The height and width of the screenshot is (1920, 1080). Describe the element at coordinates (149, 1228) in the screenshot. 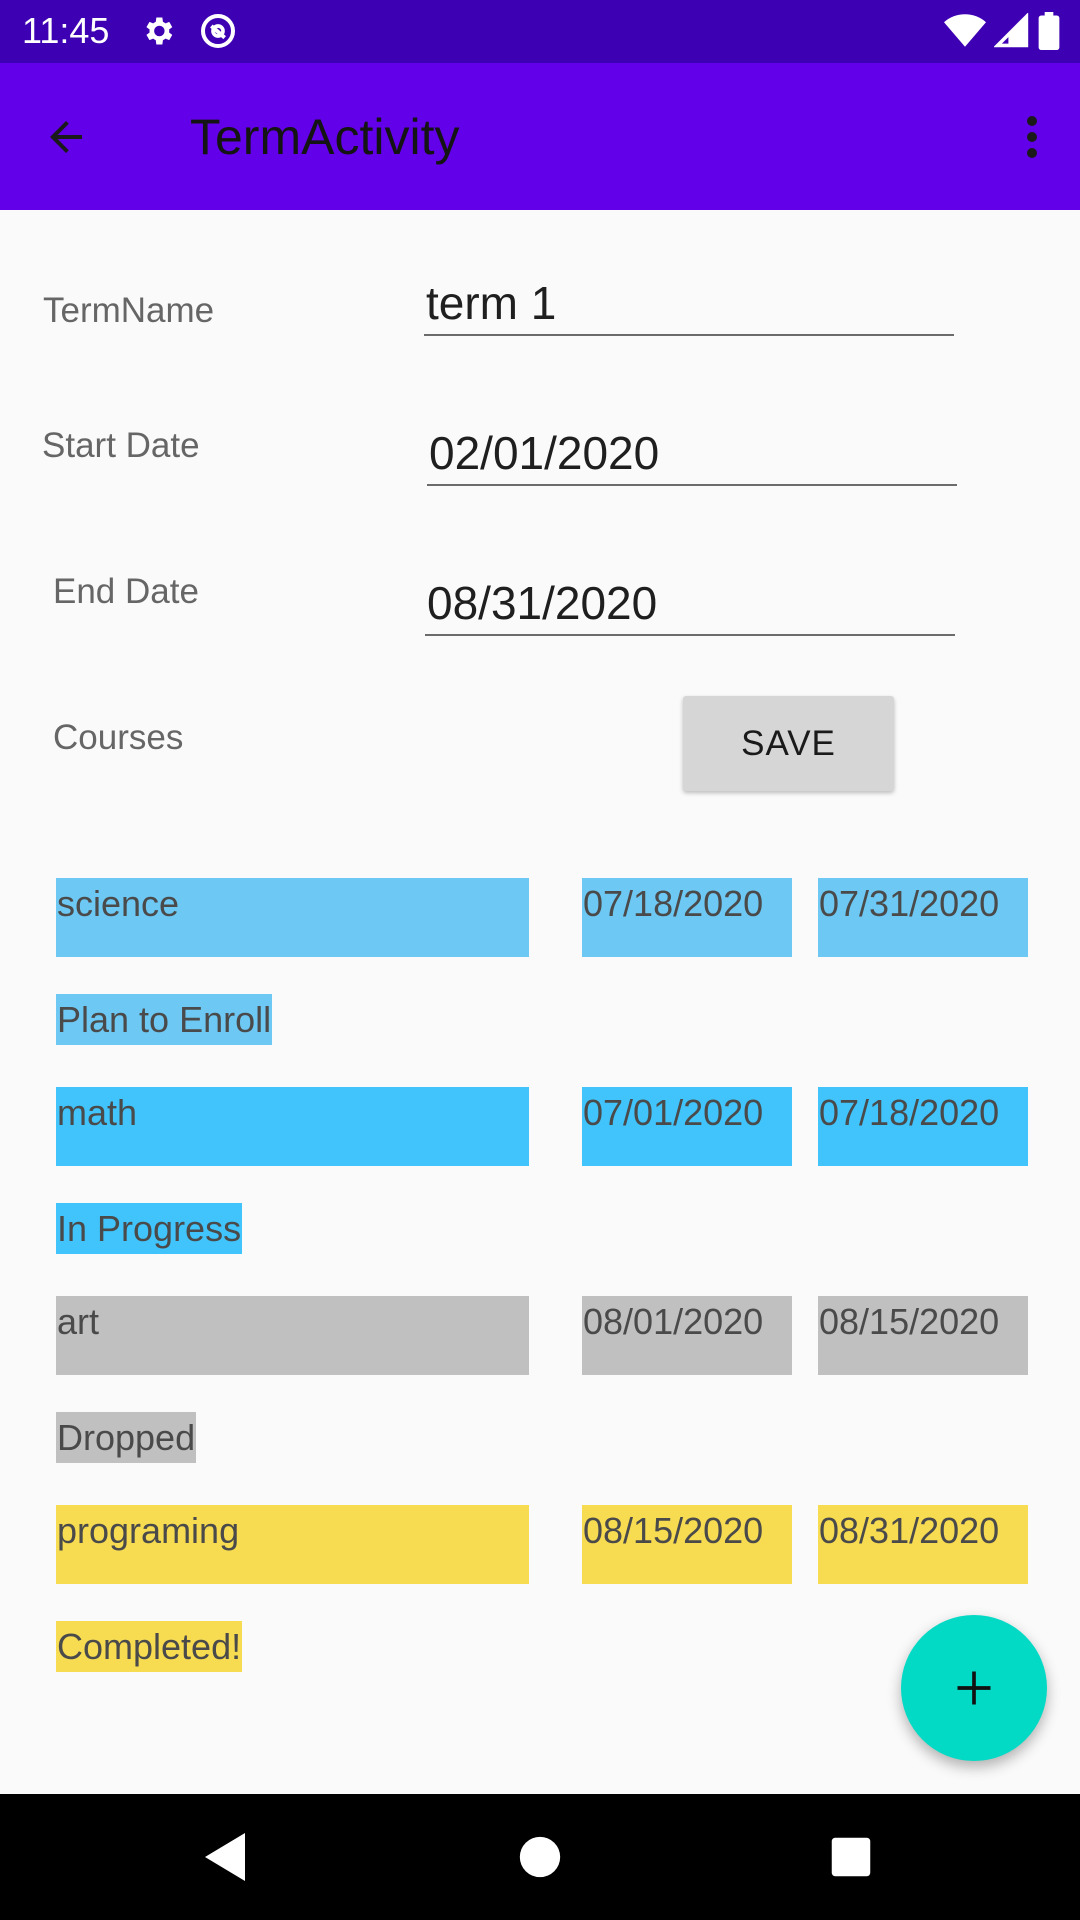

I see `course-status: In Progress` at that location.